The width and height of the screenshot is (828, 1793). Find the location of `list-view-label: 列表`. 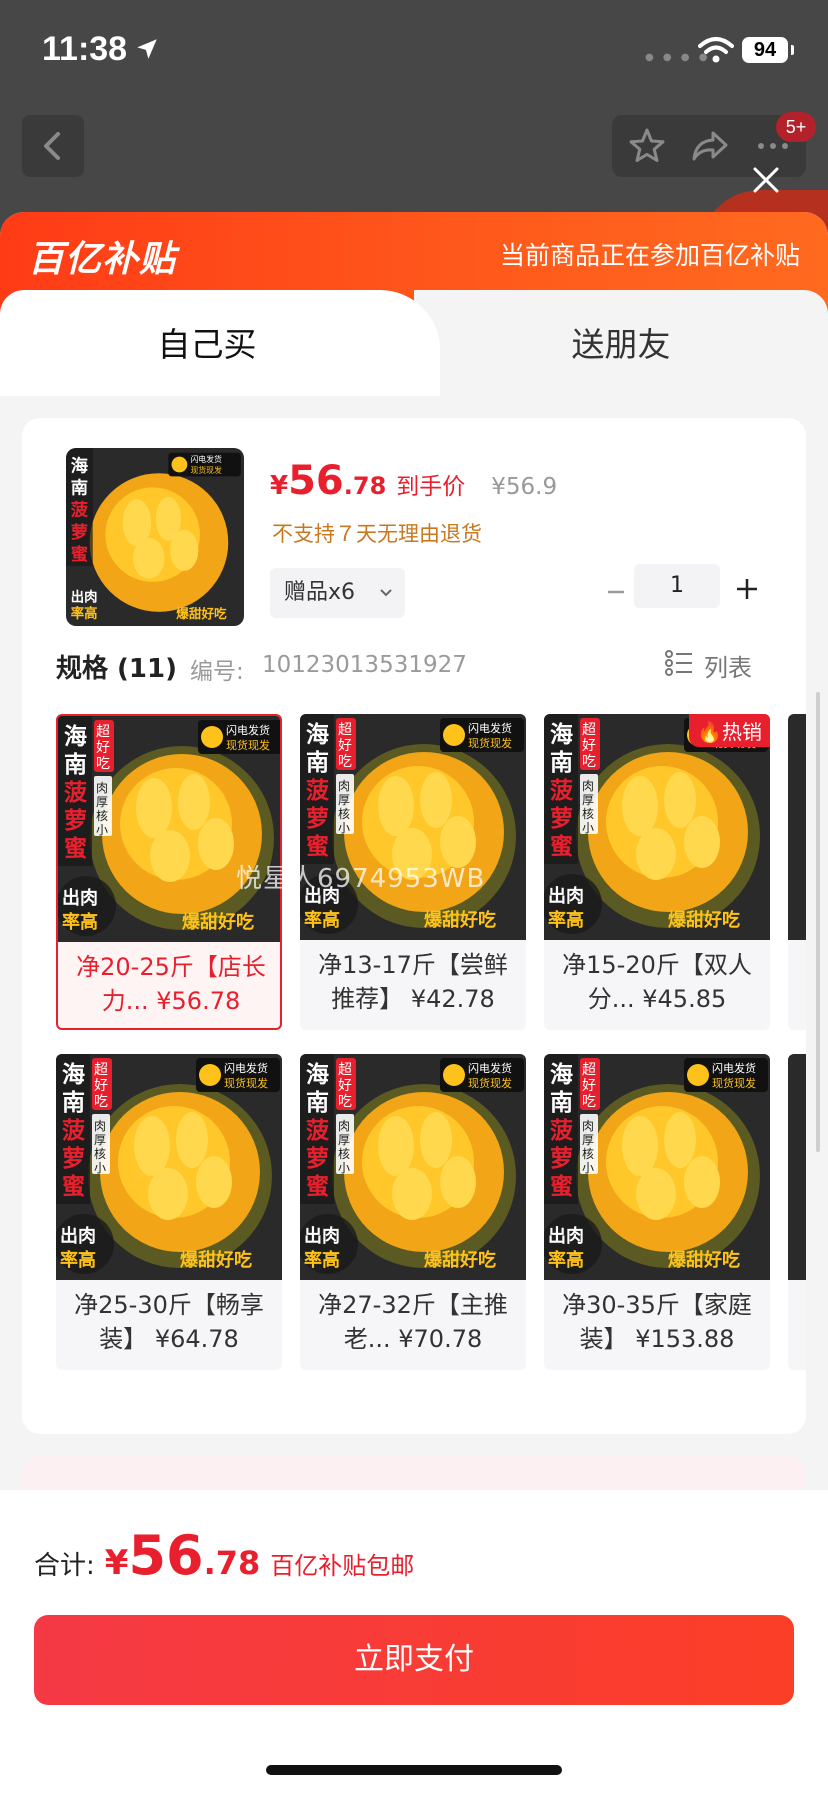

list-view-label: 列表 is located at coordinates (728, 668).